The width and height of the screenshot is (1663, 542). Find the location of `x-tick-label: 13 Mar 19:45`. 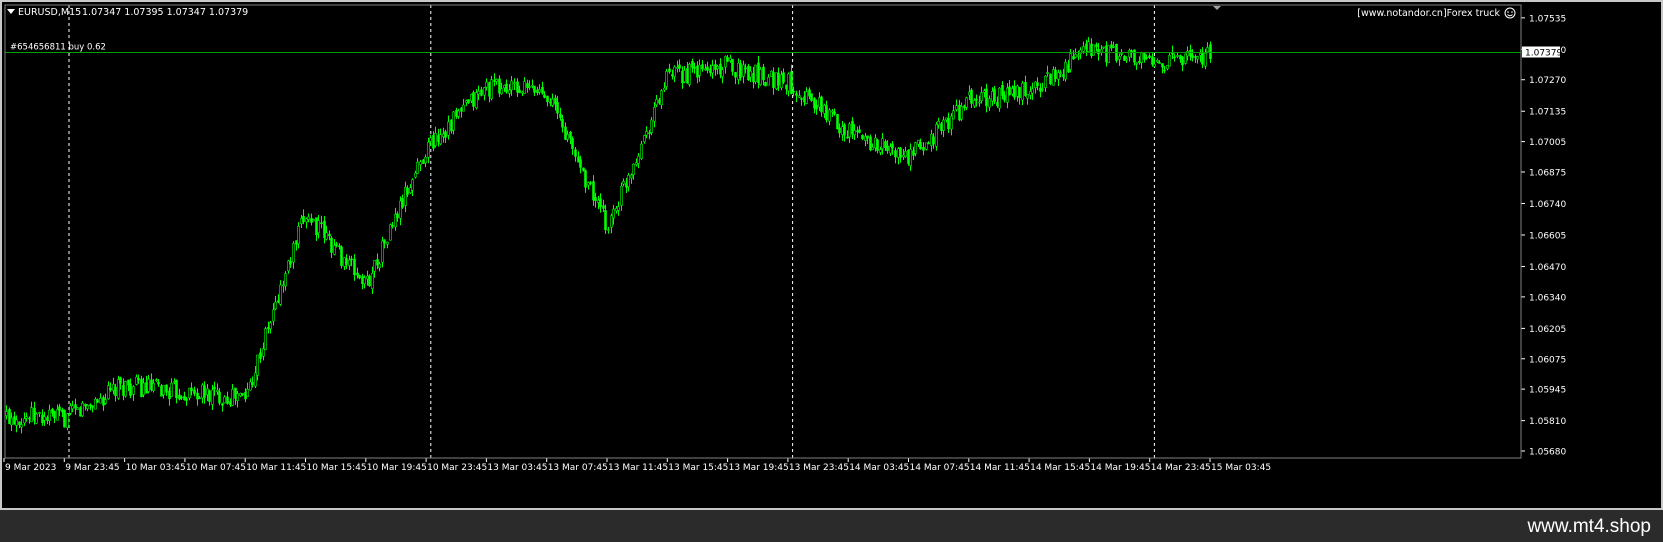

x-tick-label: 13 Mar 19:45 is located at coordinates (759, 468).